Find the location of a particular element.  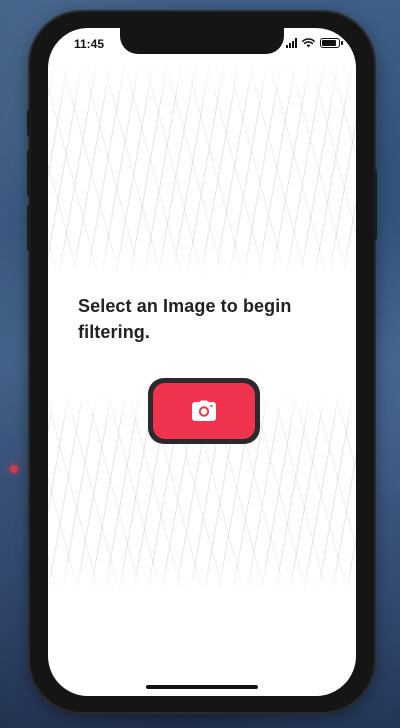

camera-button-face is located at coordinates (204, 411).